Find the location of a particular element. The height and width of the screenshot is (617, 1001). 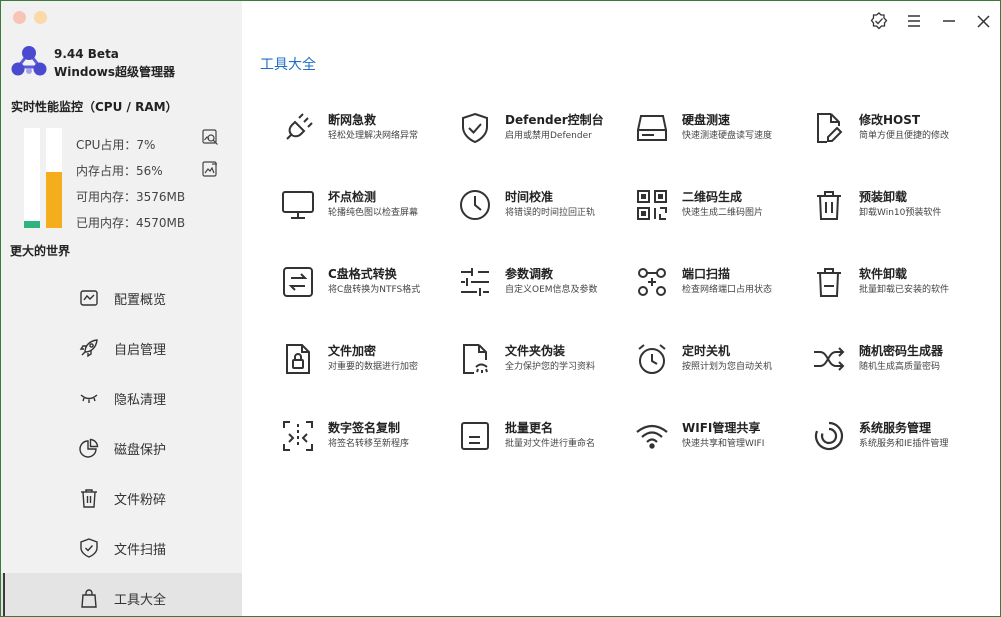

minimize-icon is located at coordinates (949, 21).